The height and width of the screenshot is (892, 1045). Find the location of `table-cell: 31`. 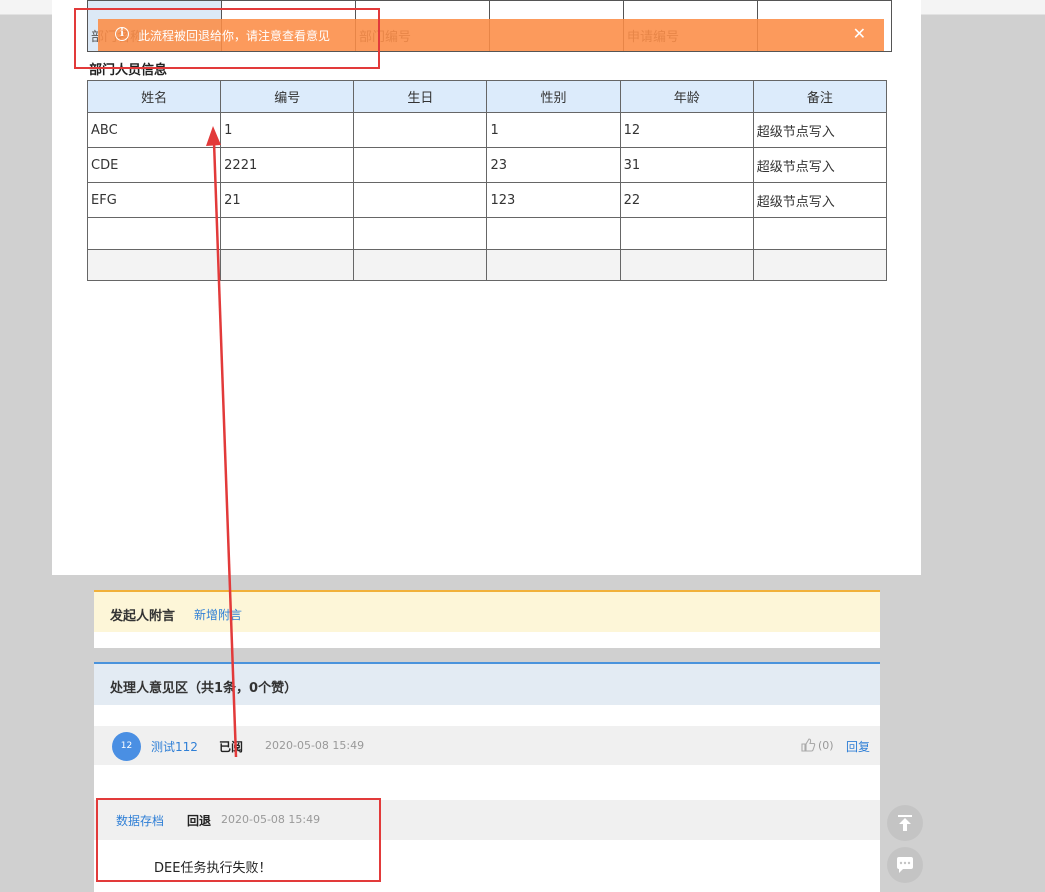

table-cell: 31 is located at coordinates (686, 165).